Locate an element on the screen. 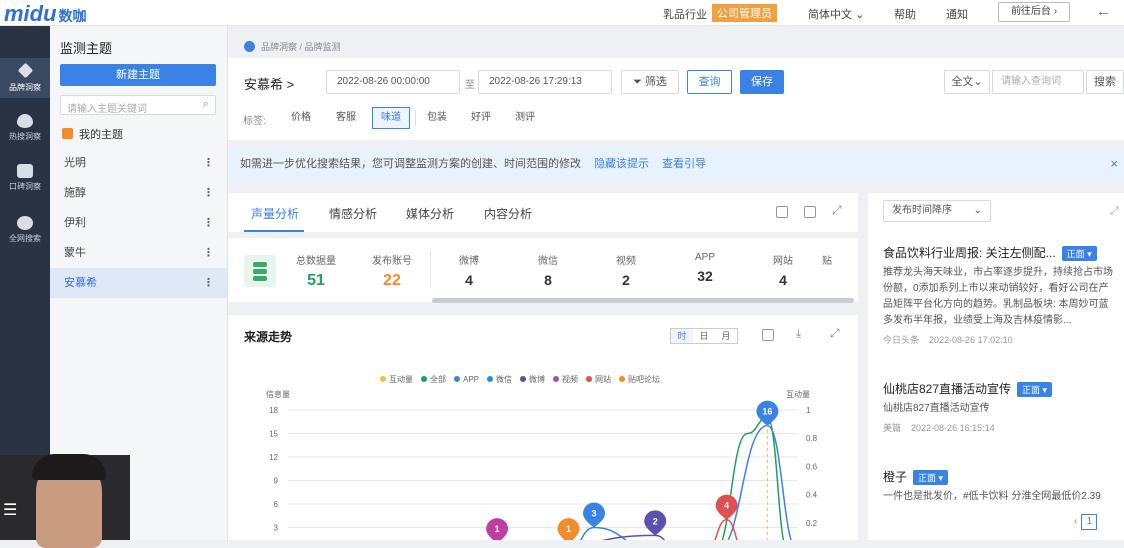 The image size is (1124, 548). tab-media: 媒体分析 is located at coordinates (430, 213).